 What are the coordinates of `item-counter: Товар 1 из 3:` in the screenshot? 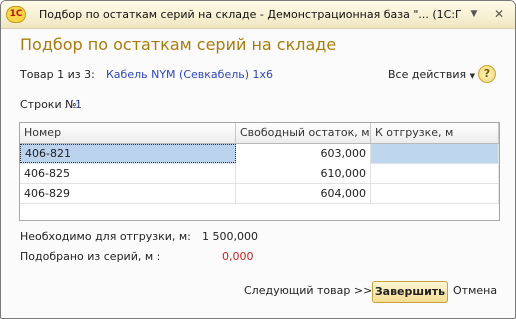 It's located at (57, 74).